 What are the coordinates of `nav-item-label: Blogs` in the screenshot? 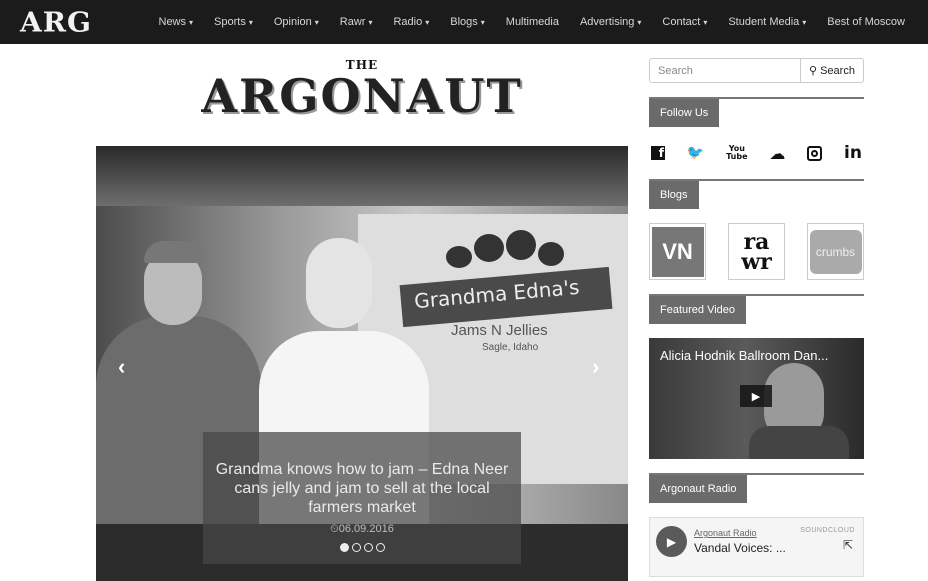 It's located at (464, 22).